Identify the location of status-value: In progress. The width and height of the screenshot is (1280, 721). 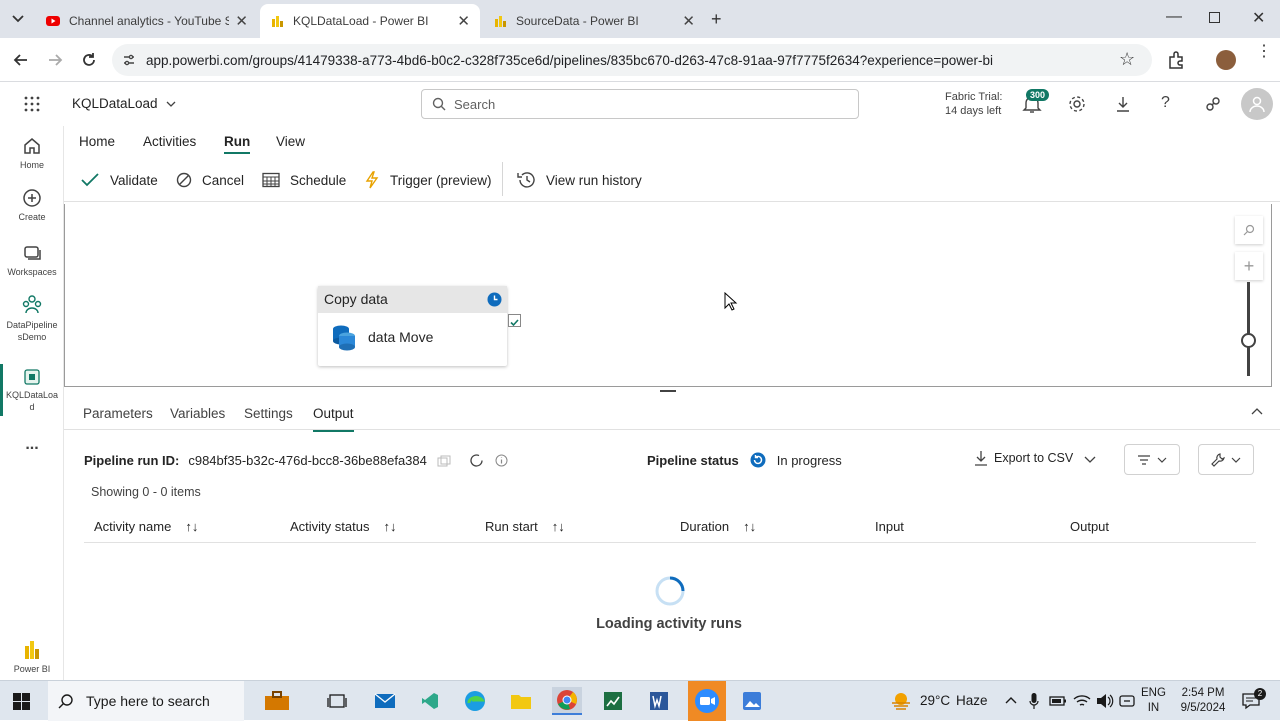
(809, 460).